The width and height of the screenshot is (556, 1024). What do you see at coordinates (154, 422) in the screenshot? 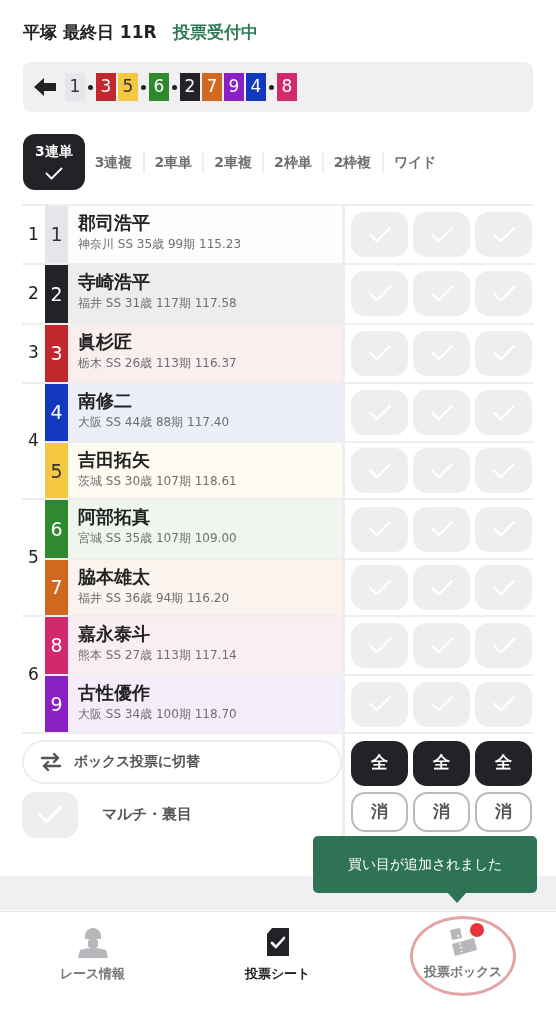
I see `rider-info: 大阪 SS 44歳 88期 117.40` at bounding box center [154, 422].